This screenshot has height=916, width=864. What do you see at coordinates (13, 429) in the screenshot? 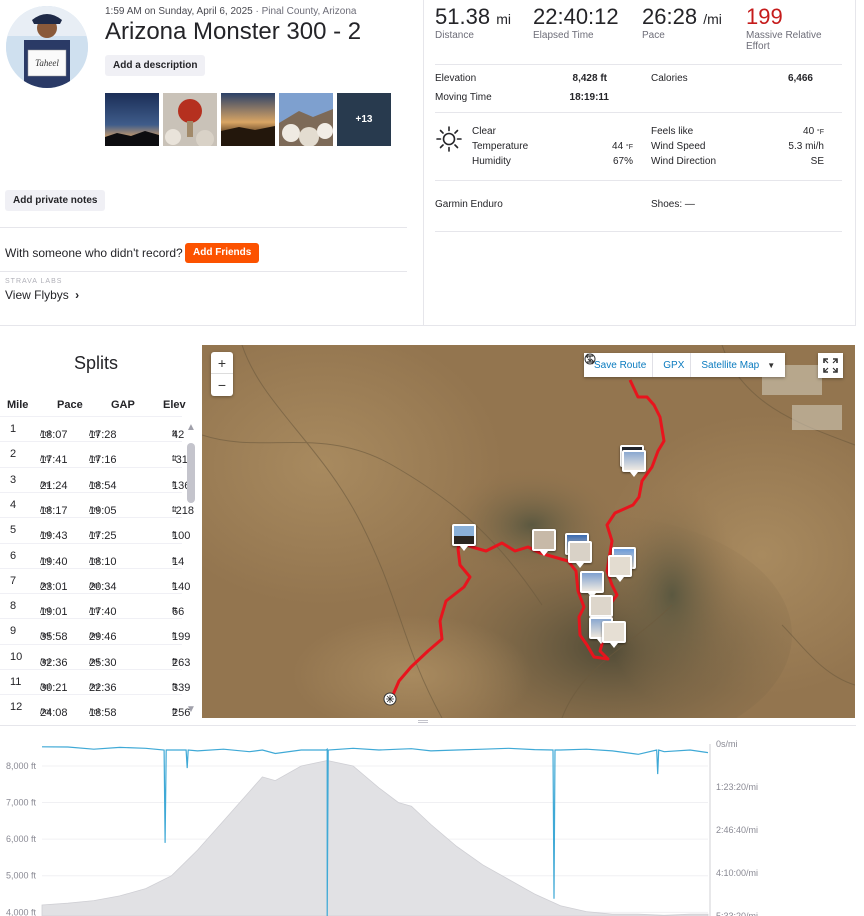
I see `split-mile: 1` at bounding box center [13, 429].